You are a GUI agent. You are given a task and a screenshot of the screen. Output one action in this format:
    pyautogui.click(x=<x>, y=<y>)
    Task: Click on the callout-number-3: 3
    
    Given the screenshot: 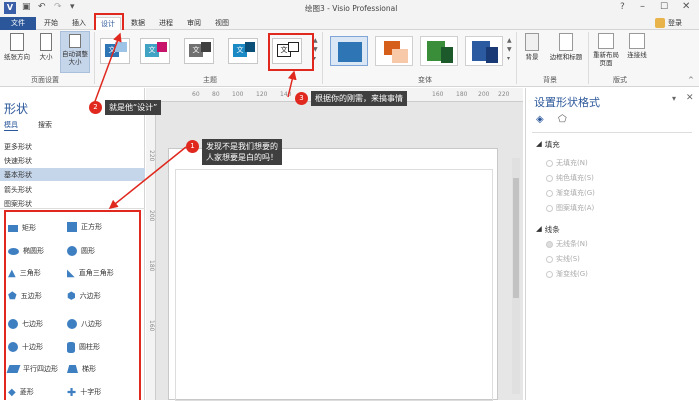 What is the action you would take?
    pyautogui.click(x=301, y=98)
    